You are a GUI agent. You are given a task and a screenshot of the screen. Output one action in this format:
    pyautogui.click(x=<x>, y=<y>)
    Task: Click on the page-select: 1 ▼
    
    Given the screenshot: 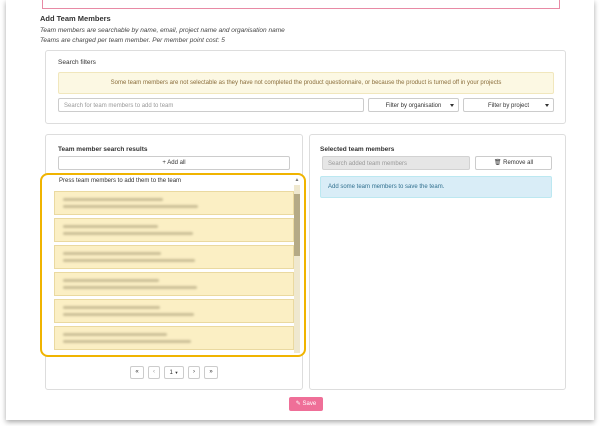 What is the action you would take?
    pyautogui.click(x=174, y=372)
    